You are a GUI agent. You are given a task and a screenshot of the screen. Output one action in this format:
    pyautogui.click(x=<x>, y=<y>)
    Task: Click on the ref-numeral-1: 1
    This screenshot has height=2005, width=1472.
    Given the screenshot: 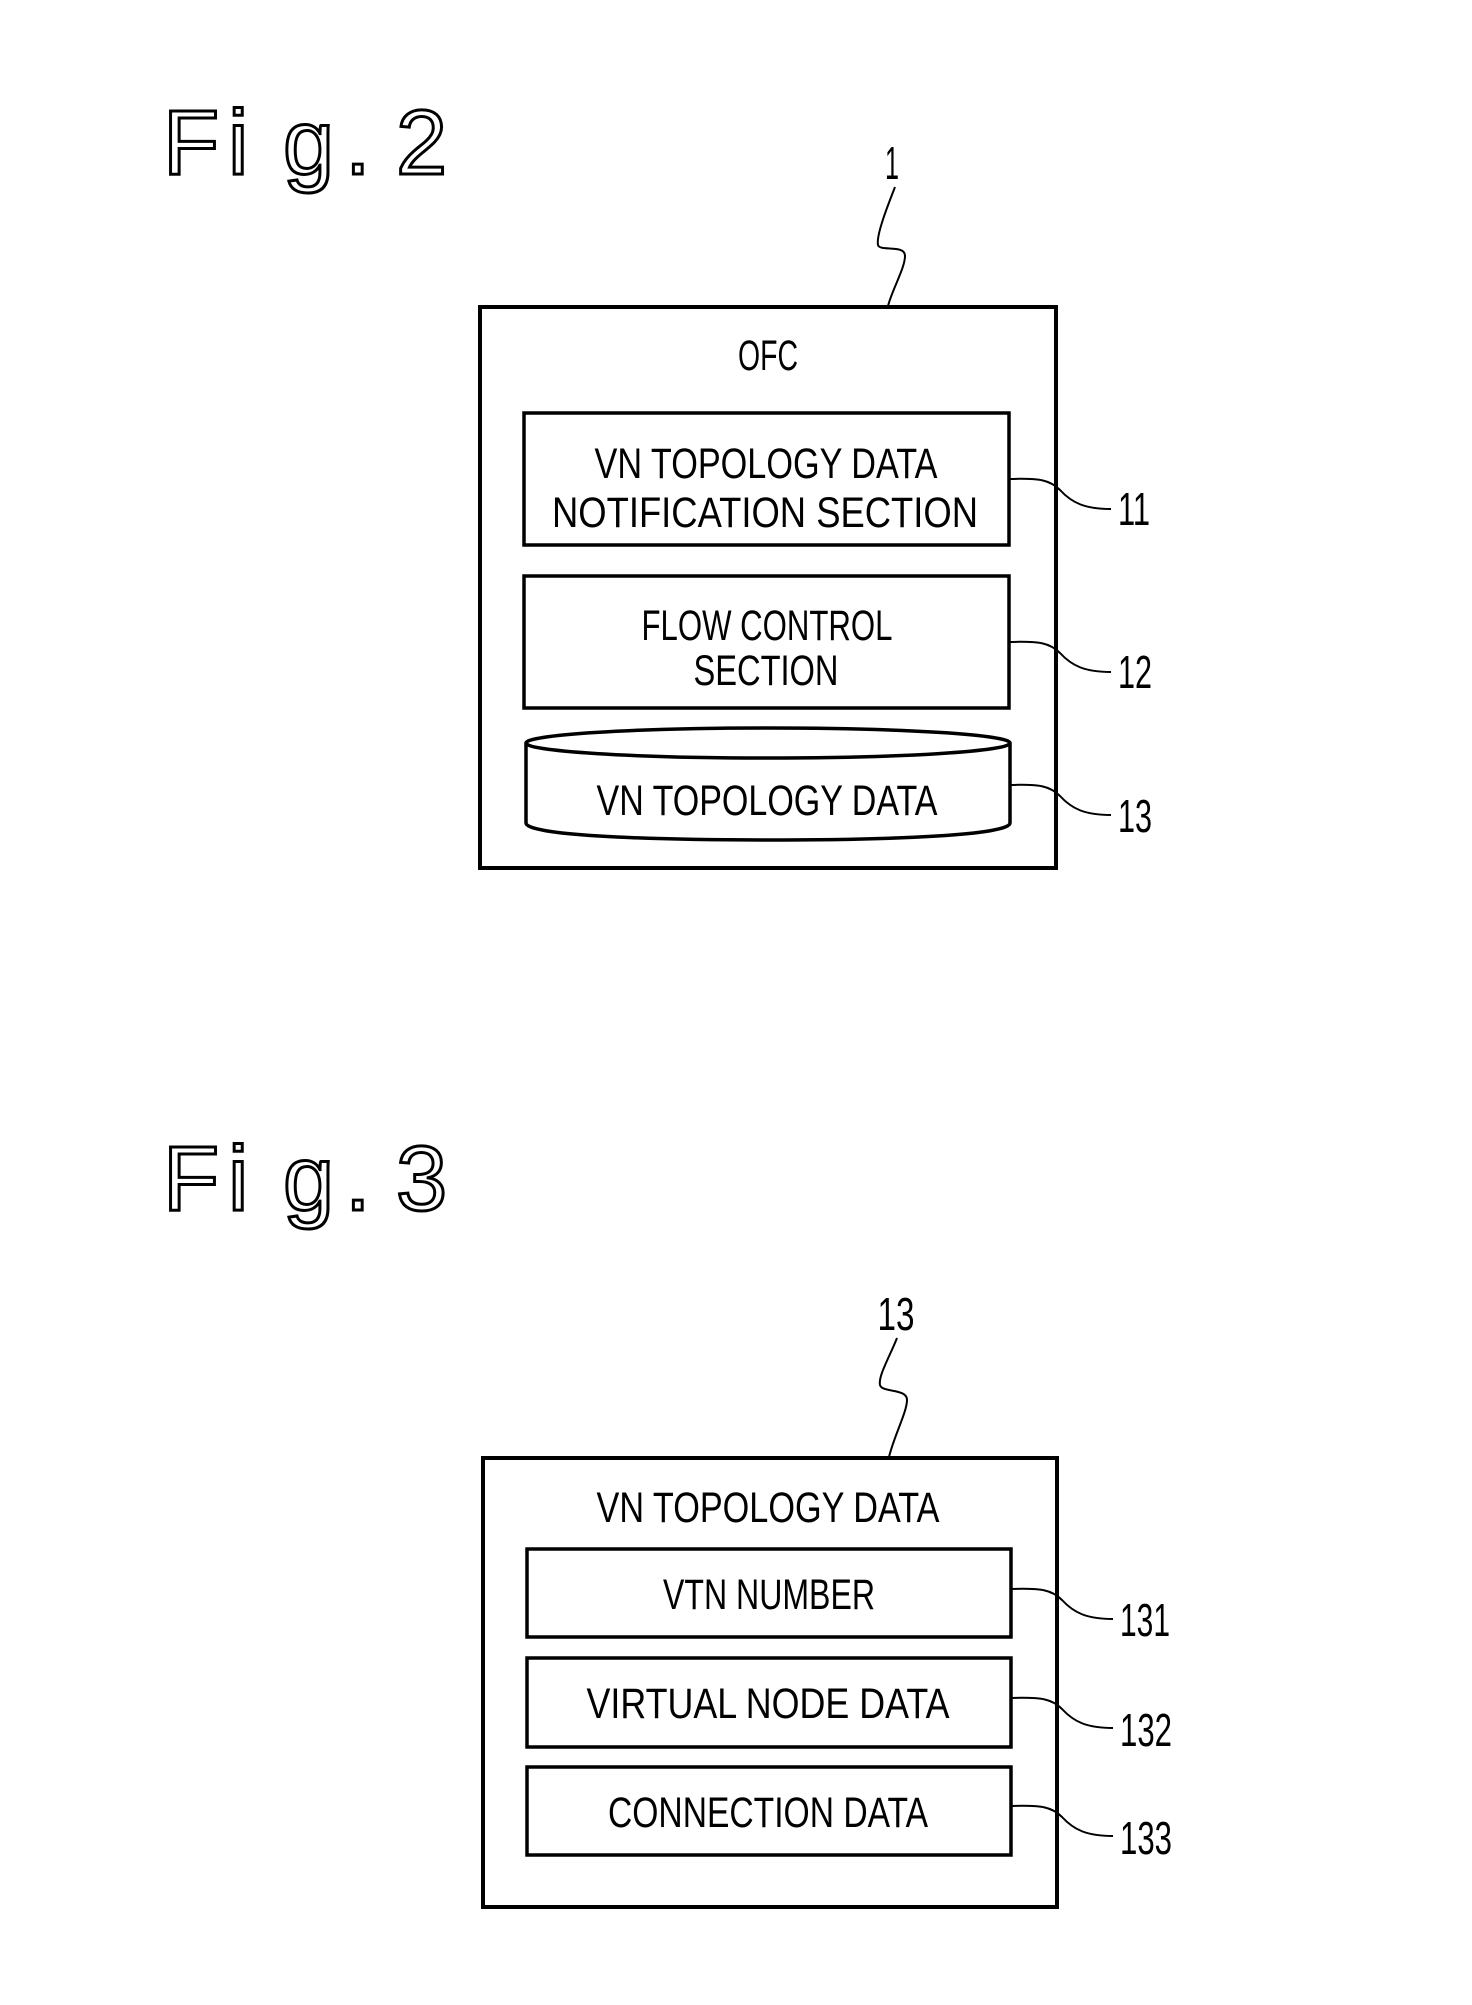 What is the action you would take?
    pyautogui.click(x=892, y=163)
    